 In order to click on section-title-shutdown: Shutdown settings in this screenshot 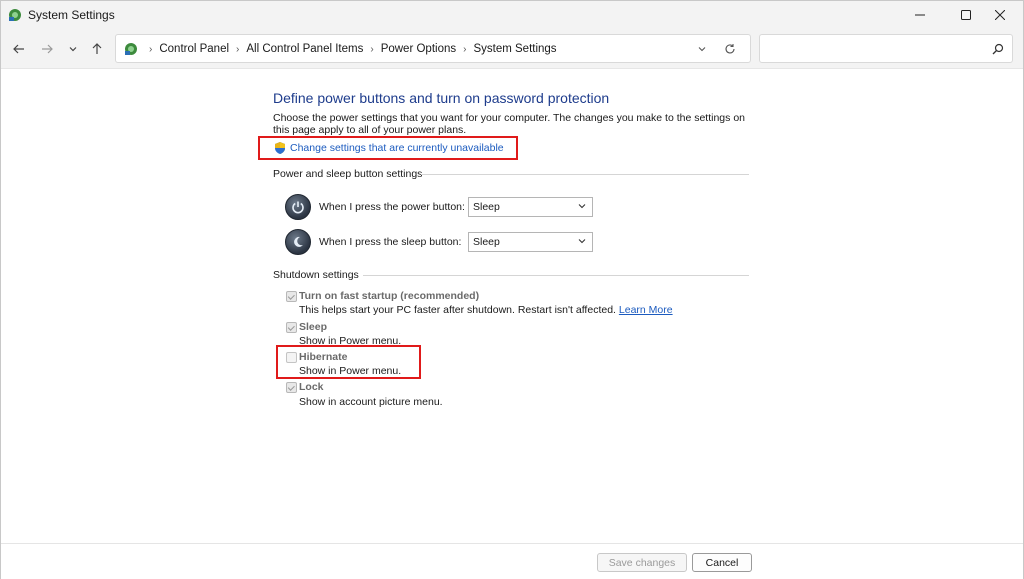, I will do `click(316, 275)`.